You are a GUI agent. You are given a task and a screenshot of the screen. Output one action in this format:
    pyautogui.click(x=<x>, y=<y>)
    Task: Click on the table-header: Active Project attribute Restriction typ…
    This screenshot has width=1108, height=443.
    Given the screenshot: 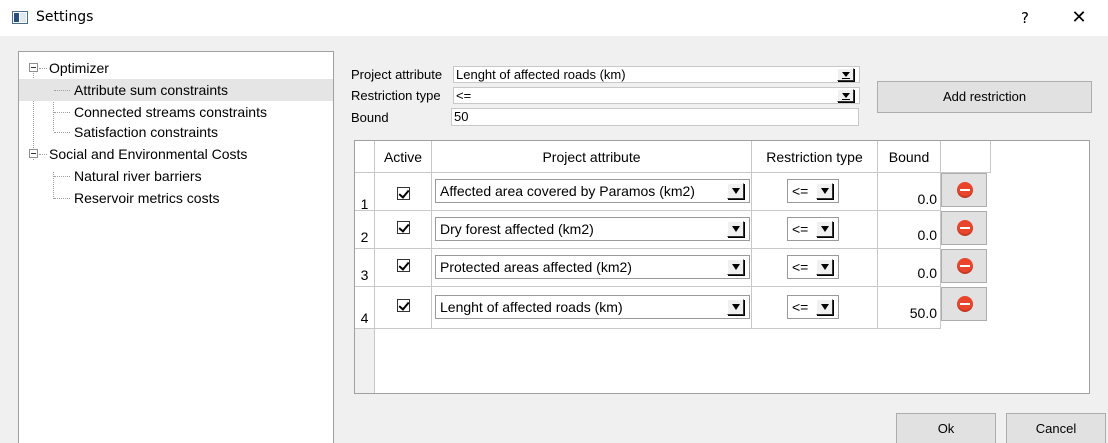 What is the action you would take?
    pyautogui.click(x=673, y=157)
    